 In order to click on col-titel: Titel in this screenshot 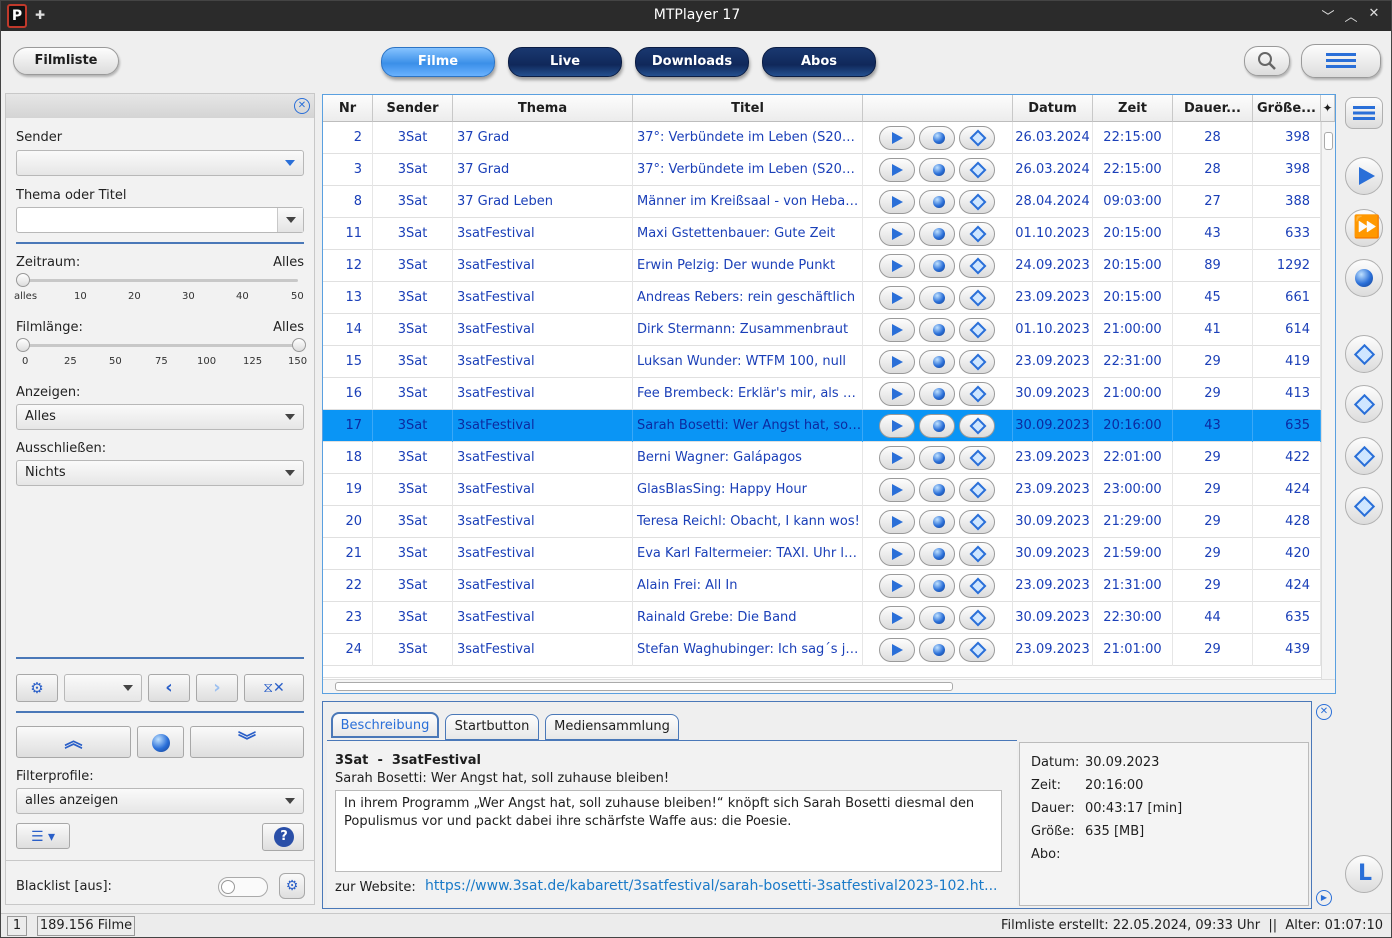, I will do `click(748, 108)`.